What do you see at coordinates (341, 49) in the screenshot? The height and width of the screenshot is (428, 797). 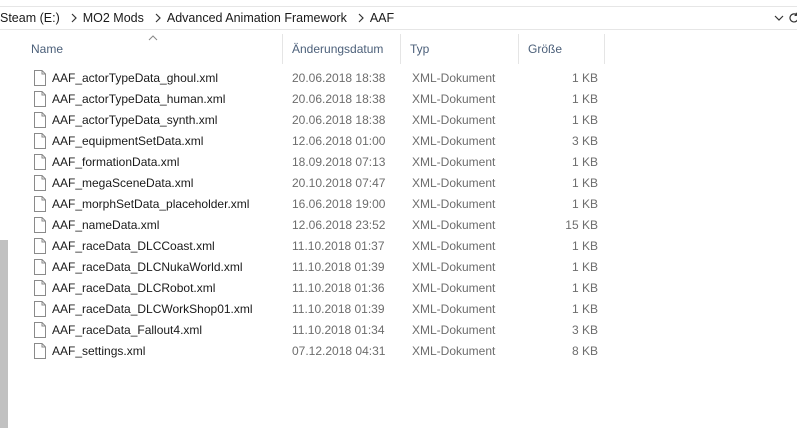 I see `column-header-date: Änderungsdatum` at bounding box center [341, 49].